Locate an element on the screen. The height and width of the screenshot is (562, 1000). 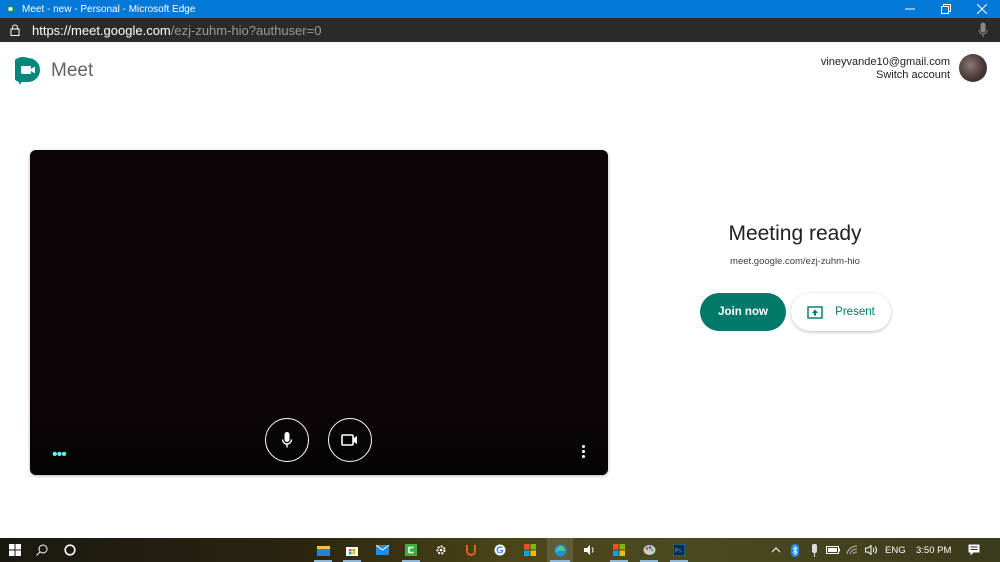
taskbar-google-chrome is located at coordinates (500, 550).